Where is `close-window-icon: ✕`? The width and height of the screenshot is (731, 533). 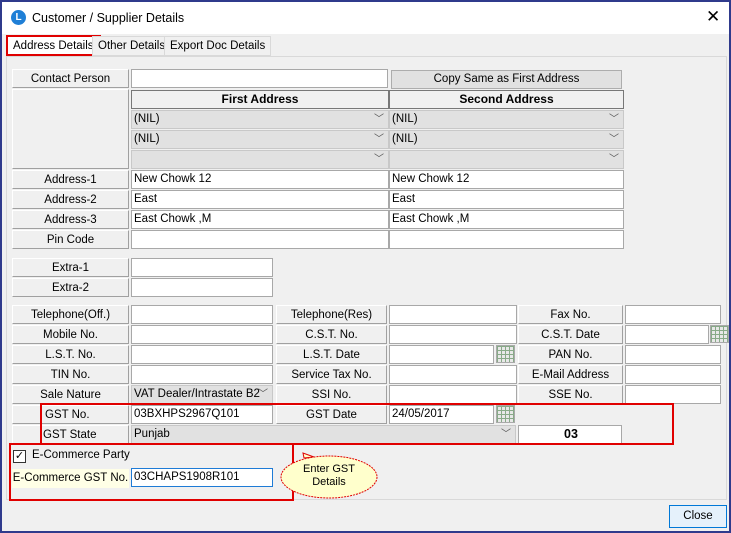 close-window-icon: ✕ is located at coordinates (713, 17).